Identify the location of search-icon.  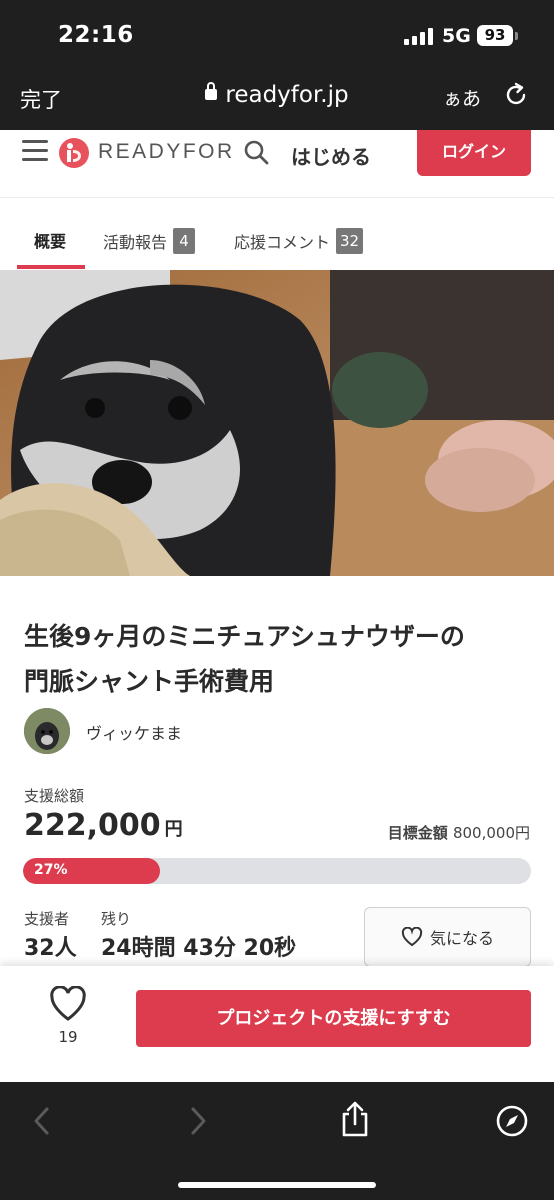
(256, 152).